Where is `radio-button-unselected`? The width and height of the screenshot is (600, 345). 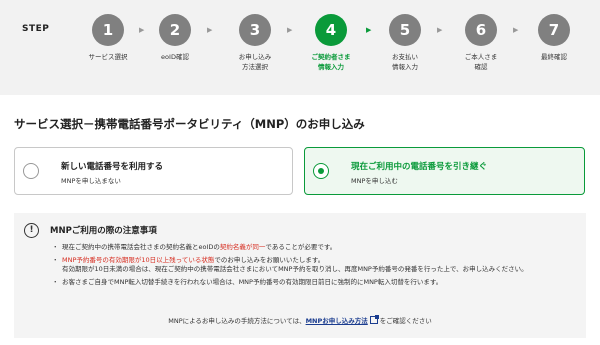 radio-button-unselected is located at coordinates (31, 171).